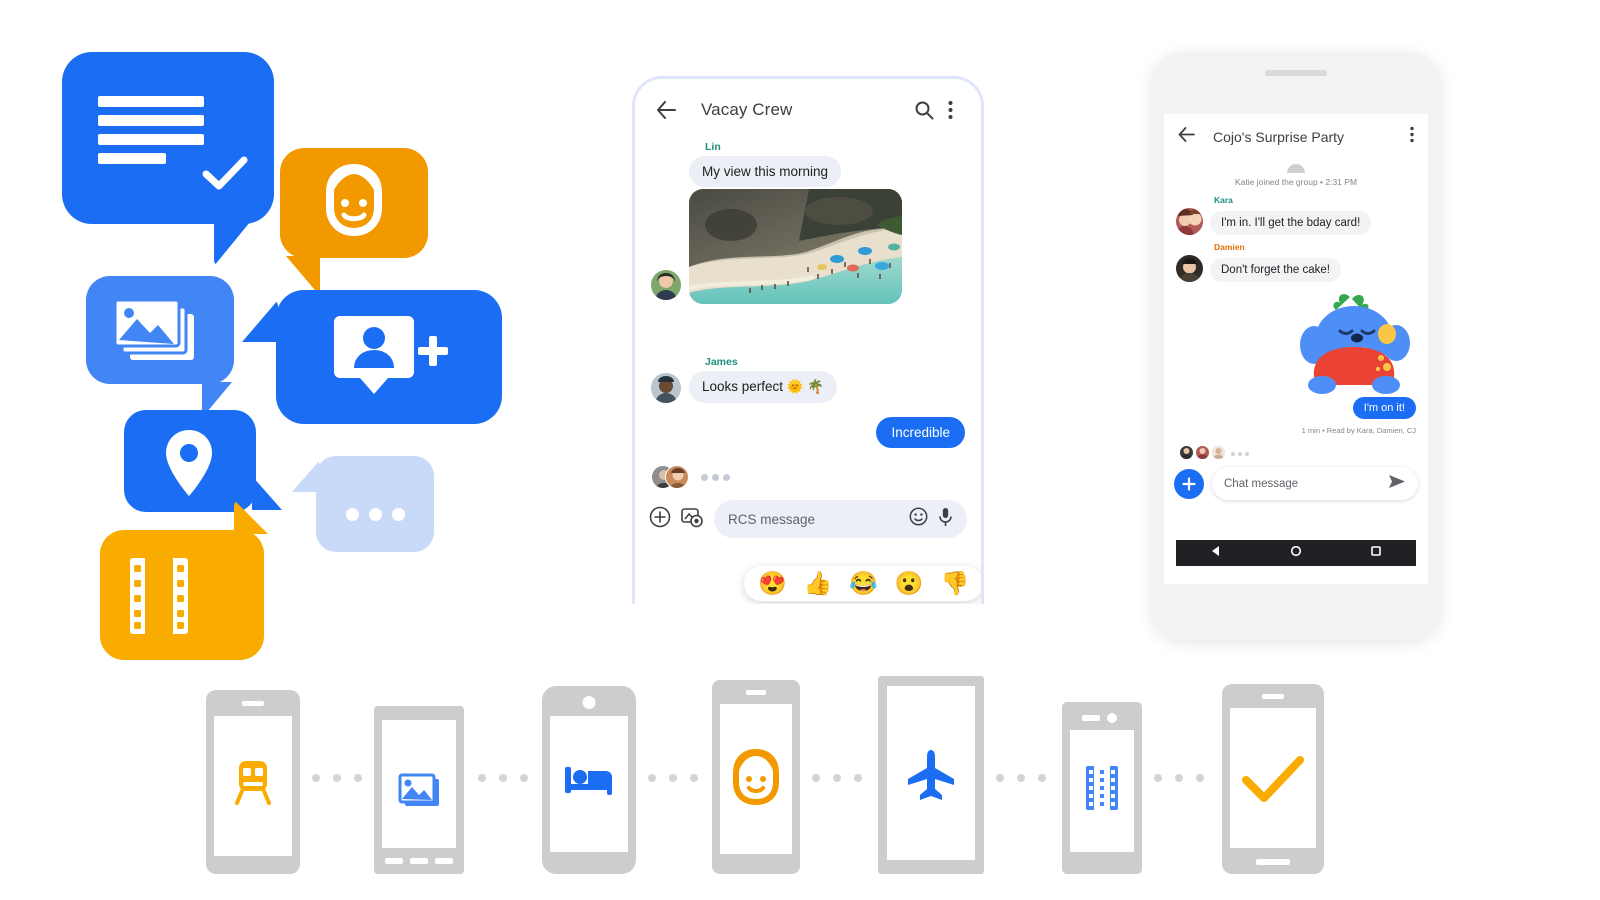  I want to click on message-bubble-outgoing: I'm on it!, so click(1384, 408).